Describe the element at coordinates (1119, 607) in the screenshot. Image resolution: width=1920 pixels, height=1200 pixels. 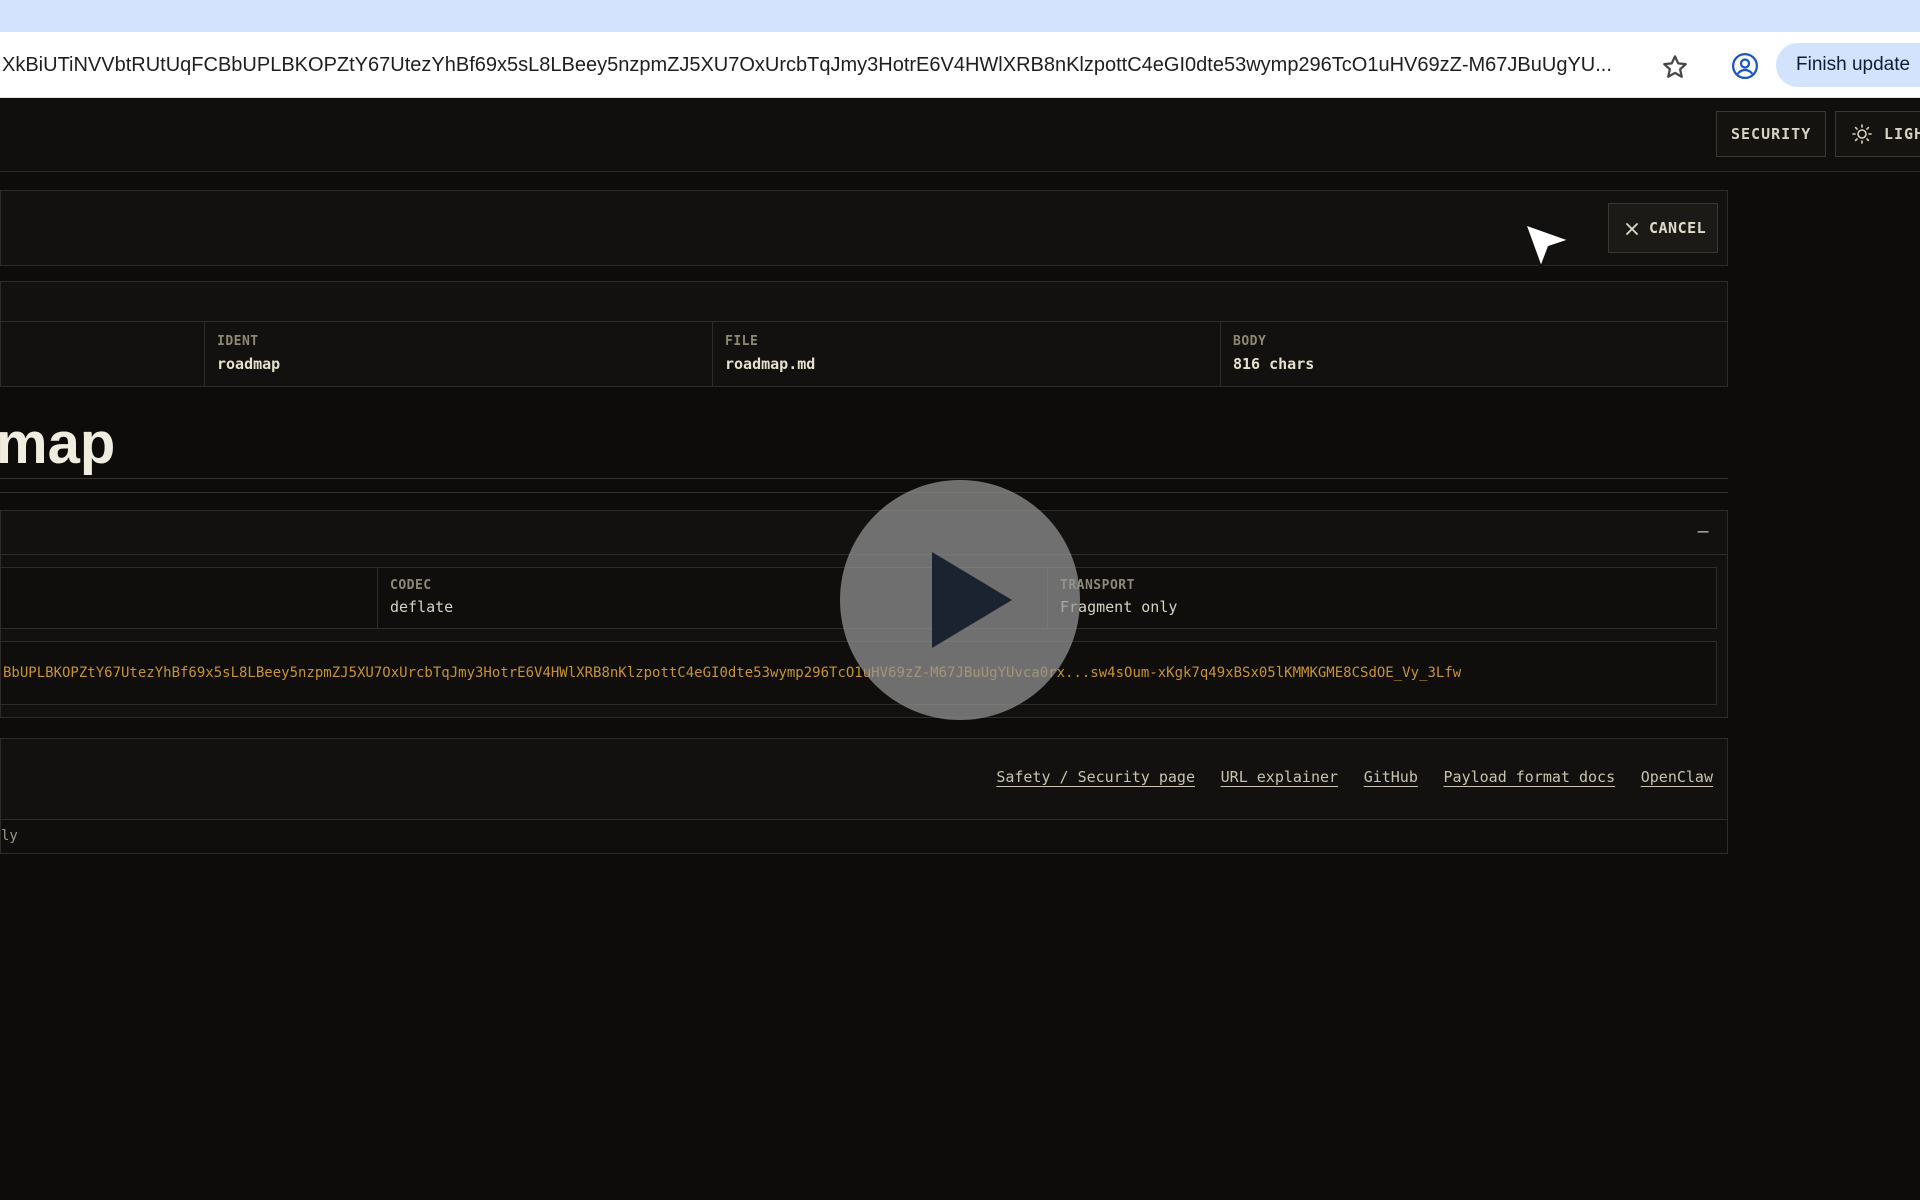
I see `transport-value: Fragment only` at that location.